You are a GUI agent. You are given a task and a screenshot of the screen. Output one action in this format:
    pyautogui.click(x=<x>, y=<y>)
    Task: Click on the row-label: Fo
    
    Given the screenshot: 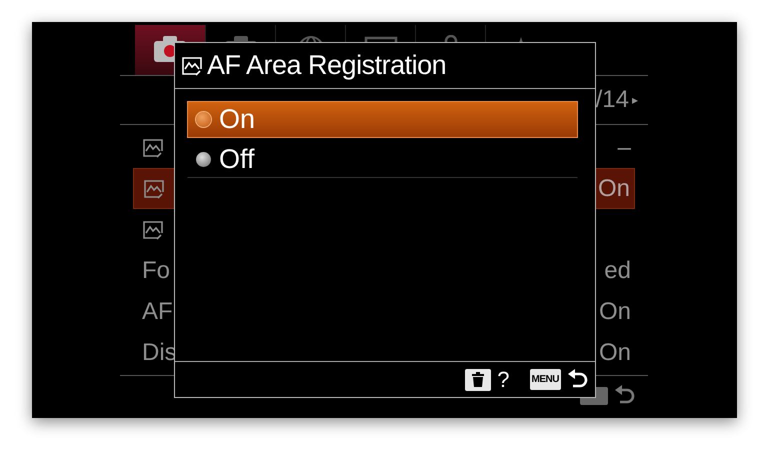 What is the action you would take?
    pyautogui.click(x=156, y=270)
    